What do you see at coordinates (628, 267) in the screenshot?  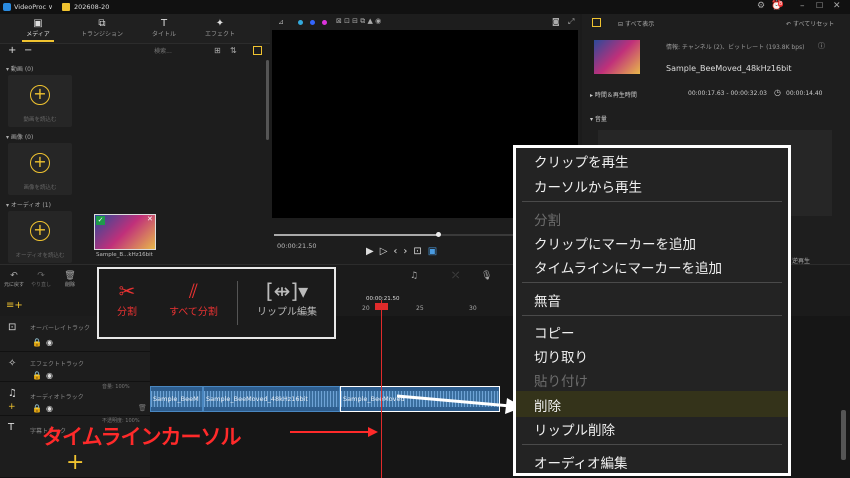 I see `menu-item-add-timeline-marker: タイムラインにマーカーを追加` at bounding box center [628, 267].